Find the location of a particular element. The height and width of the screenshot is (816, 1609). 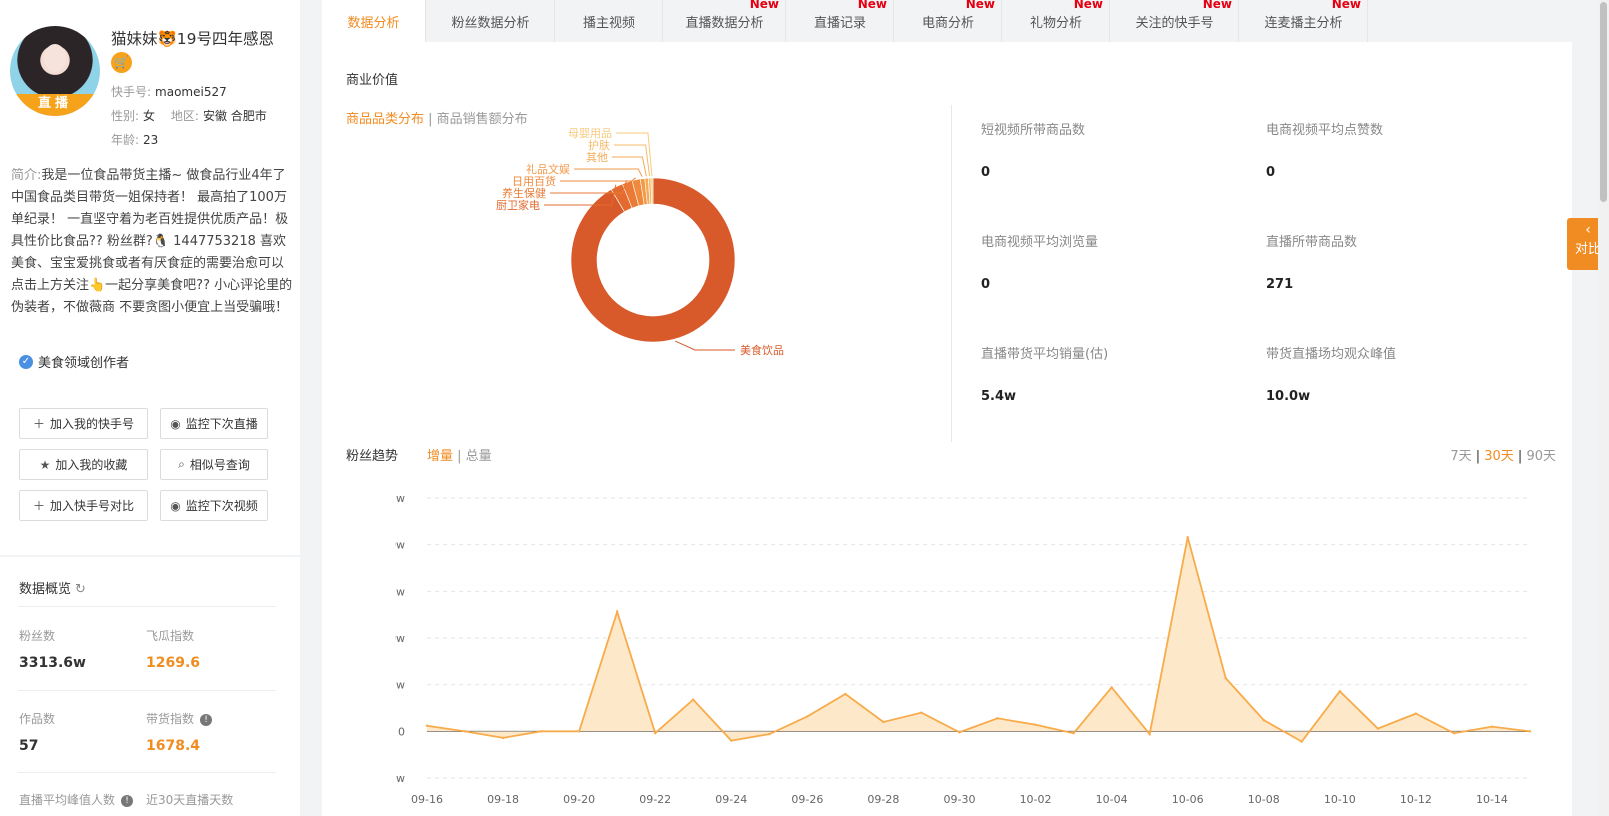

x-tick-label: 10-02 is located at coordinates (1036, 799).